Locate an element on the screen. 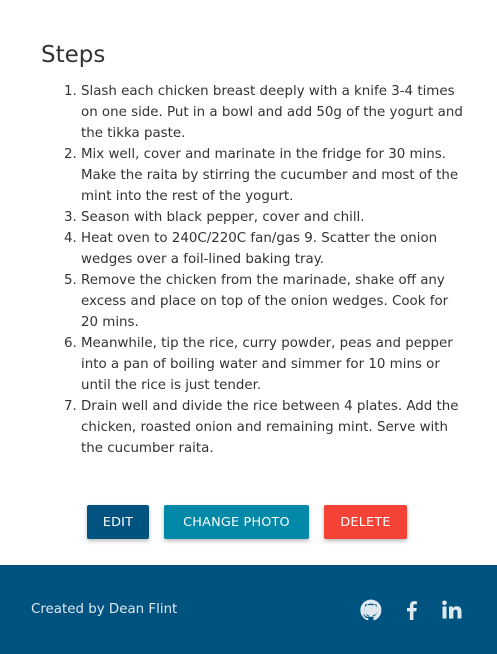 The image size is (497, 654). facebook-icon-graphic is located at coordinates (412, 610).